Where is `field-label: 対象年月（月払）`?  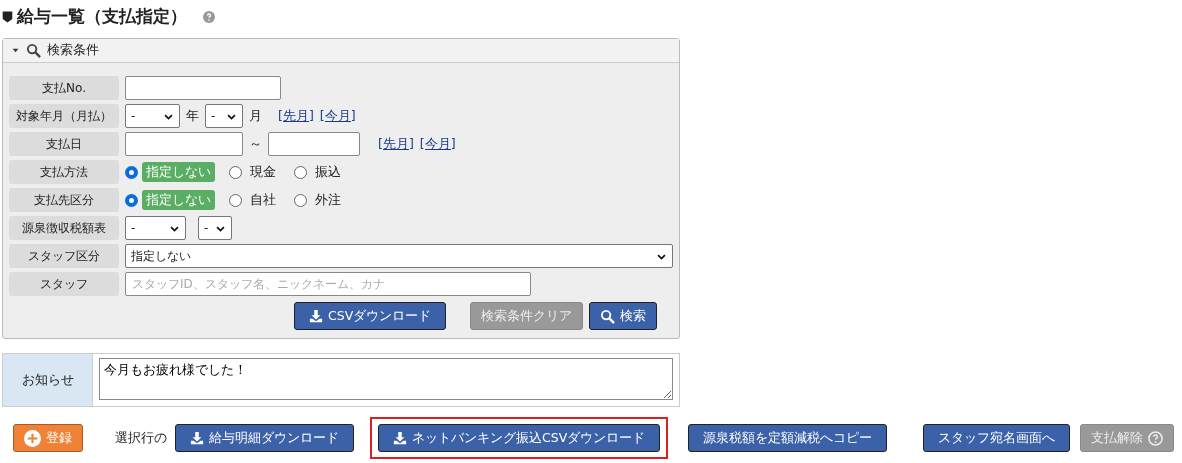 field-label: 対象年月（月払） is located at coordinates (64, 116).